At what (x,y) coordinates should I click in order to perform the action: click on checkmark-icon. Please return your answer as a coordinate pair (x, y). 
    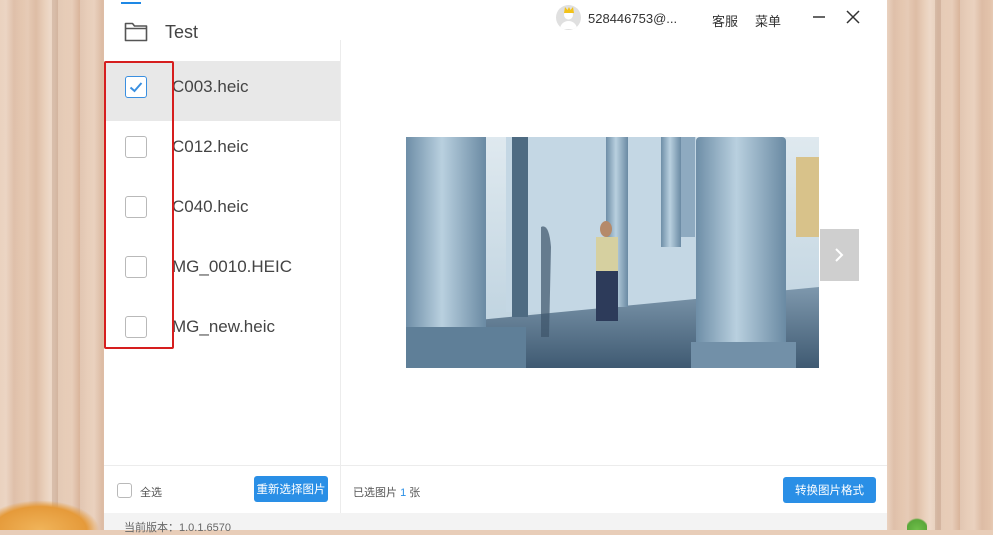
    Looking at the image, I should click on (136, 87).